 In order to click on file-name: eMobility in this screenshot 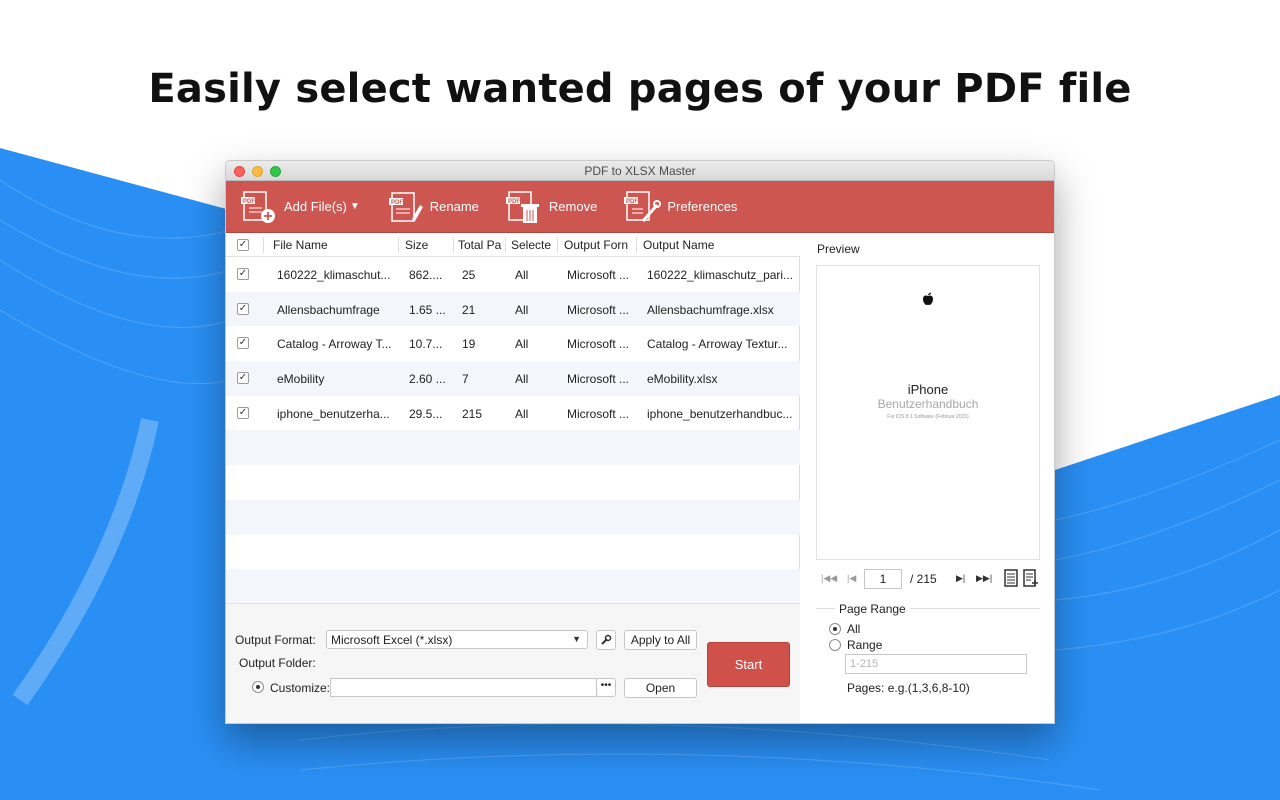, I will do `click(301, 379)`.